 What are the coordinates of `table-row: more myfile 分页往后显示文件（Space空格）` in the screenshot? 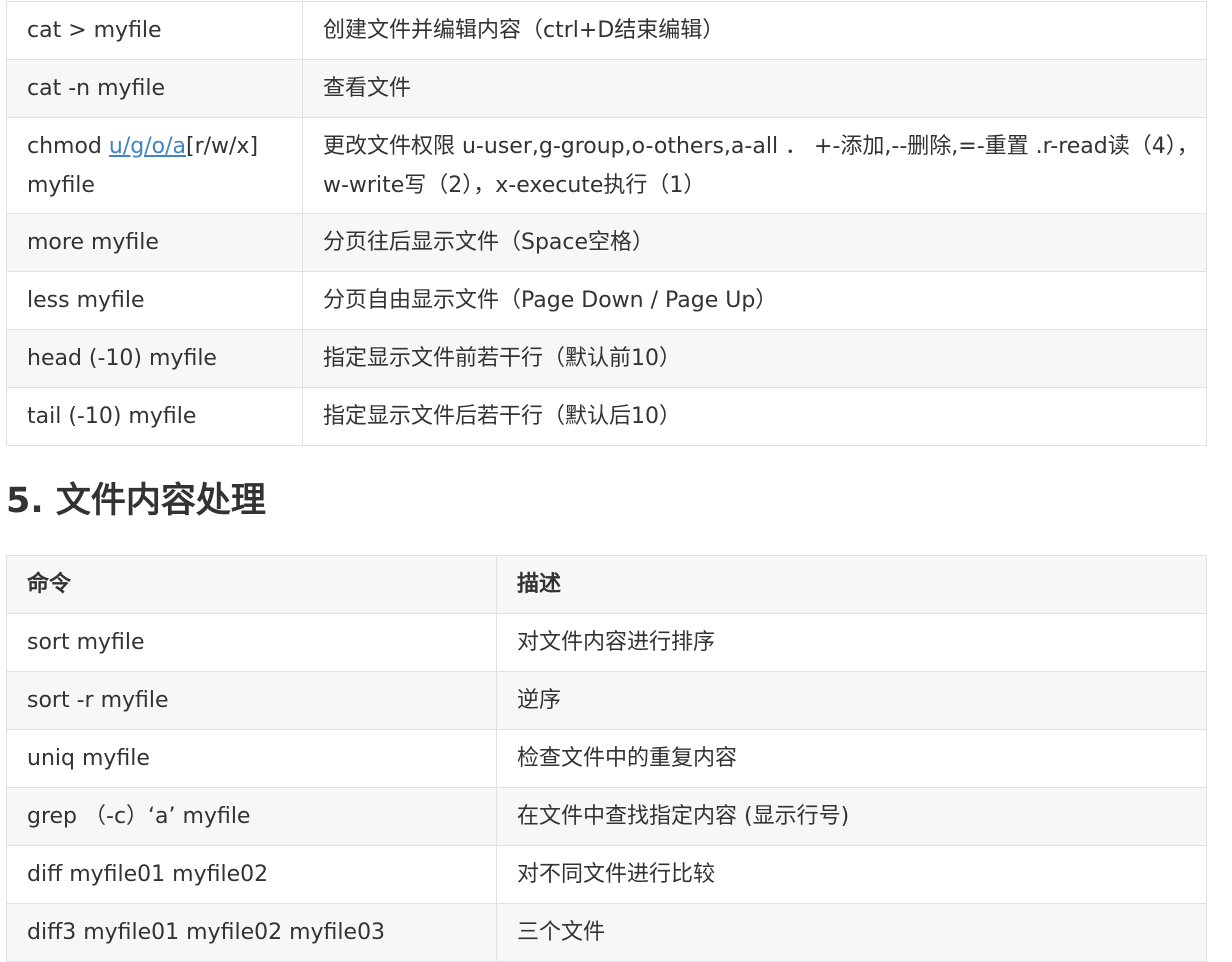 It's located at (606, 242).